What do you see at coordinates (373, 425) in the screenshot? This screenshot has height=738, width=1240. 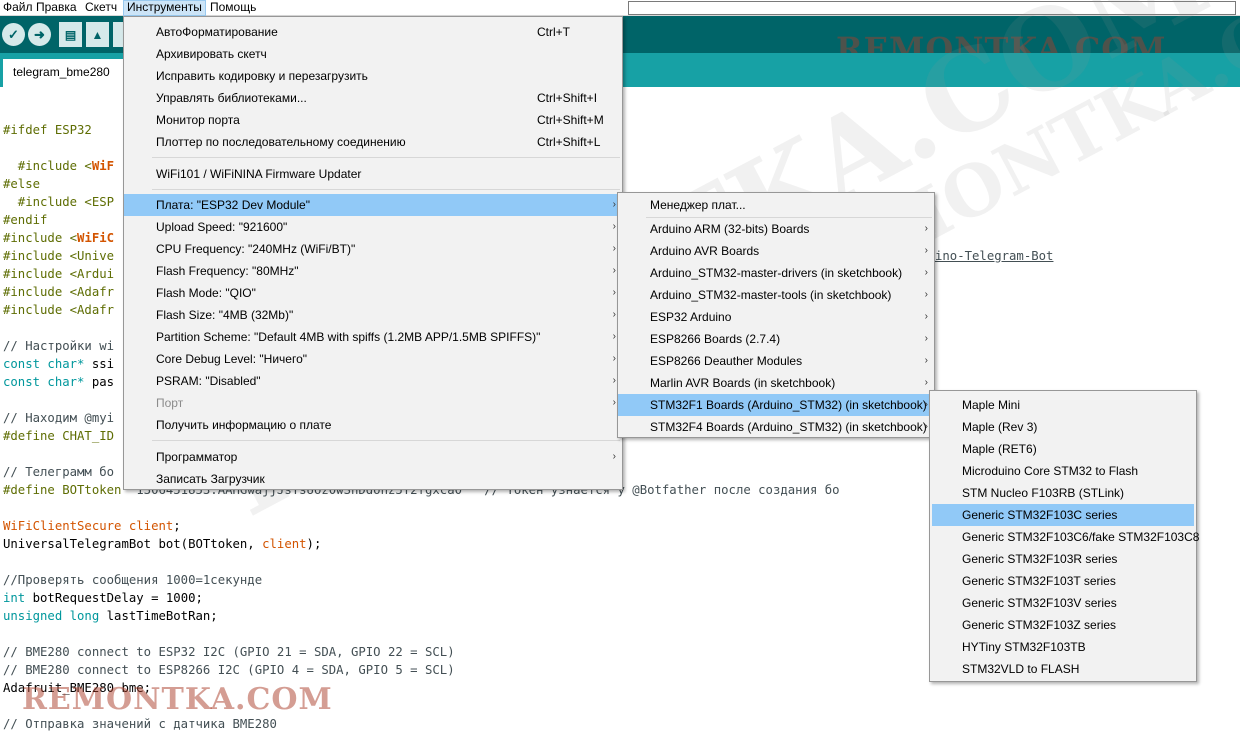 I see `menu-item-board-info: Получить информацию о плате` at bounding box center [373, 425].